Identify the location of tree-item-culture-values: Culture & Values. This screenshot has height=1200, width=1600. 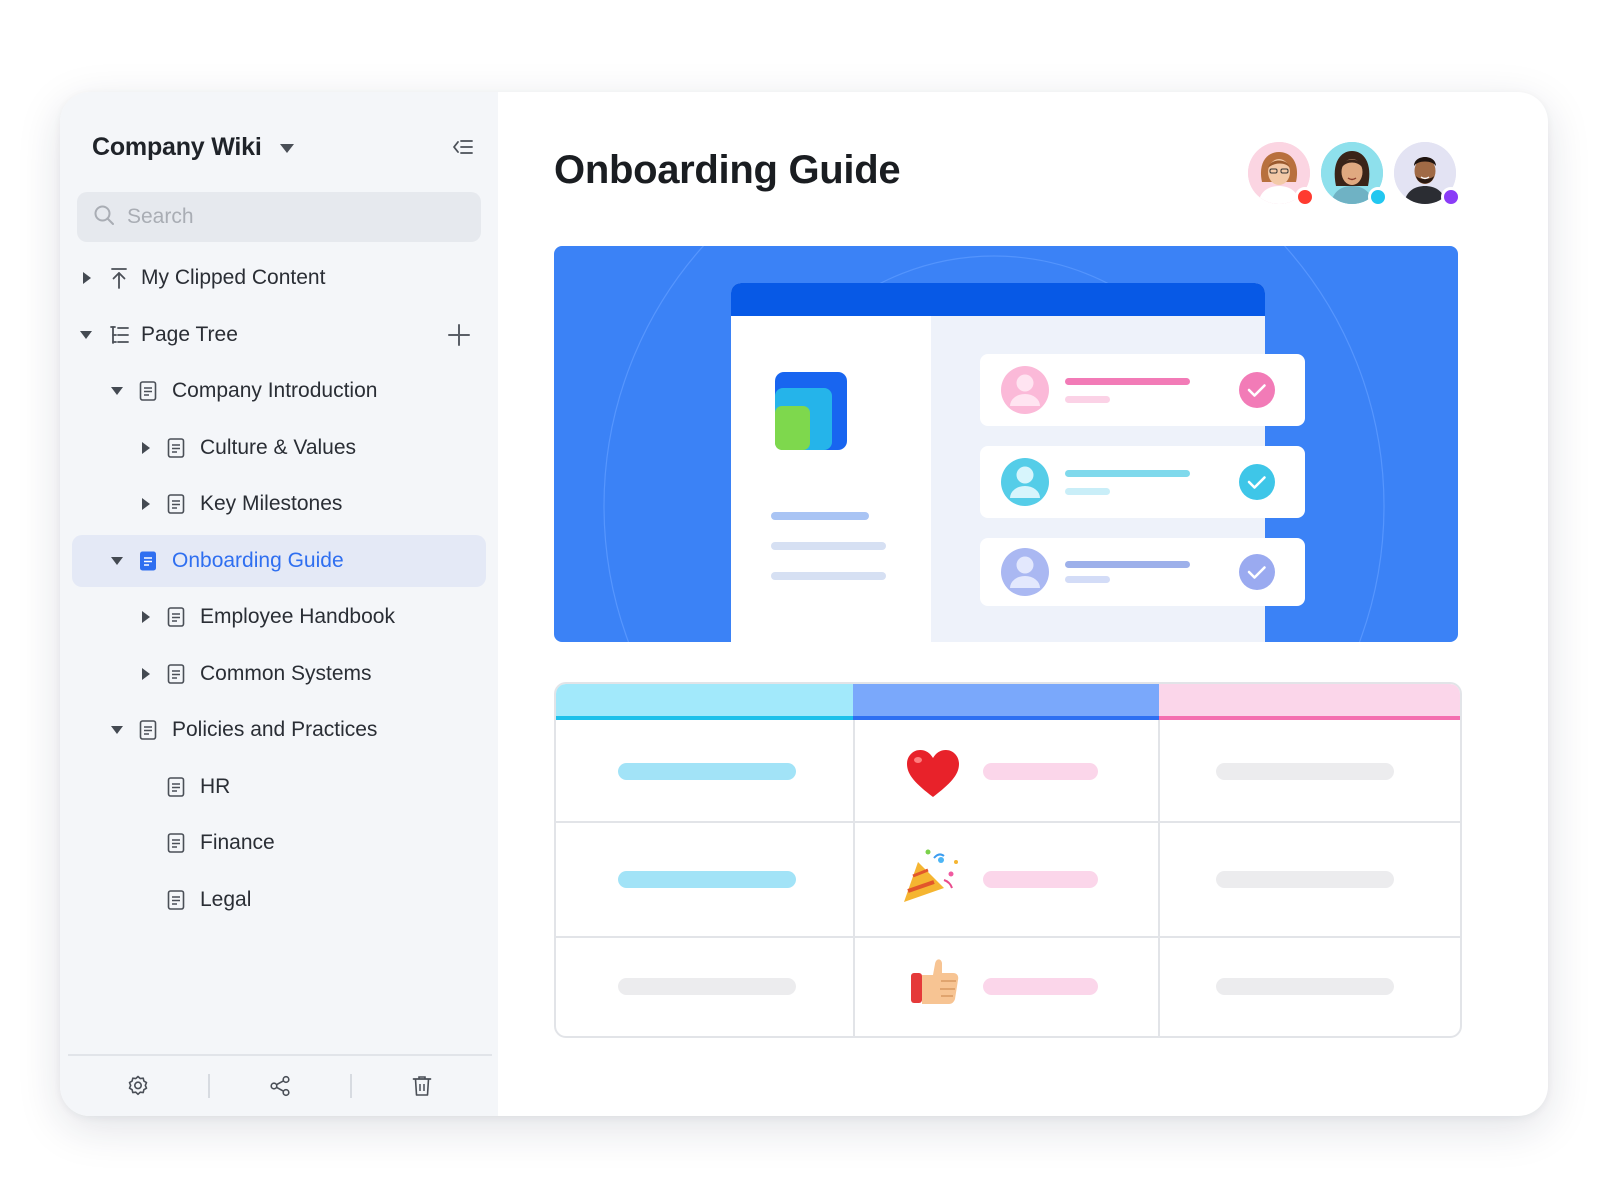
(279, 448).